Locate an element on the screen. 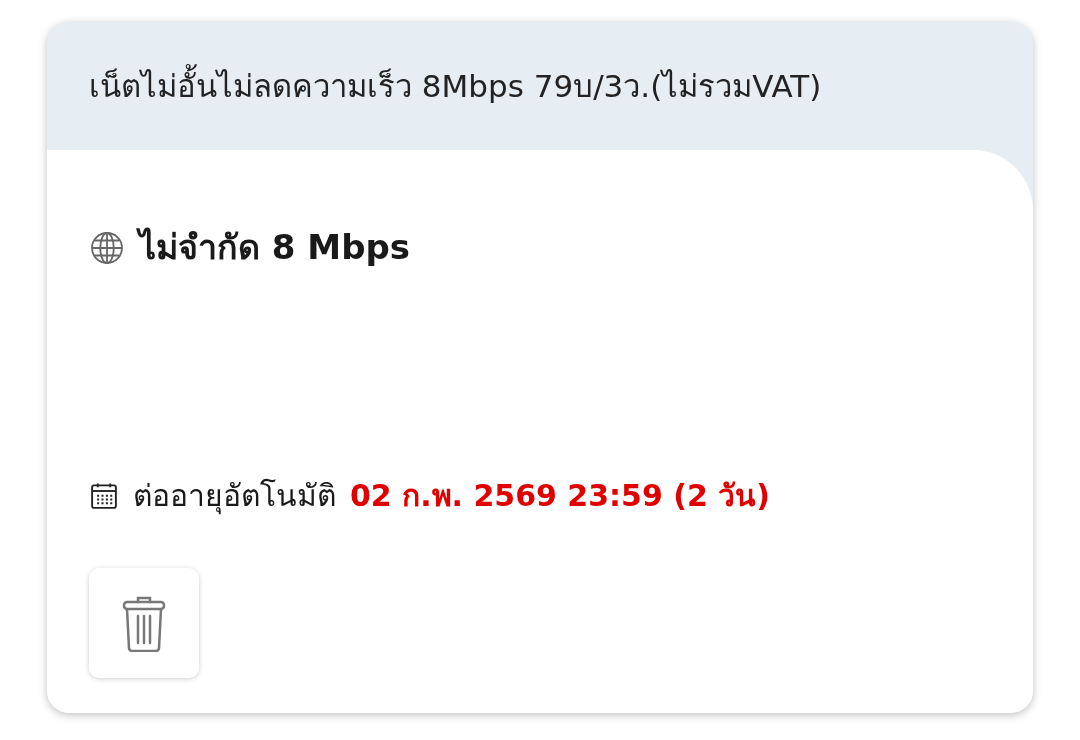 The width and height of the screenshot is (1080, 740). package-title: เน็ตไม่อั้นไม่ลดความเร็ว 8Mbps 79บ/3ว.(ไม่รวมVAT) is located at coordinates (455, 86).